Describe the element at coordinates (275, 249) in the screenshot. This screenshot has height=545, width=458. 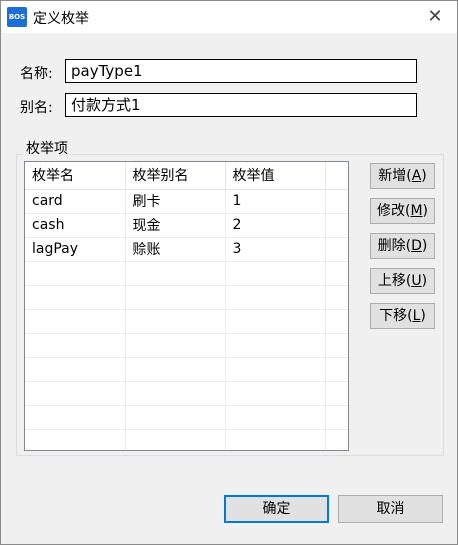
I see `cell-value: 3` at that location.